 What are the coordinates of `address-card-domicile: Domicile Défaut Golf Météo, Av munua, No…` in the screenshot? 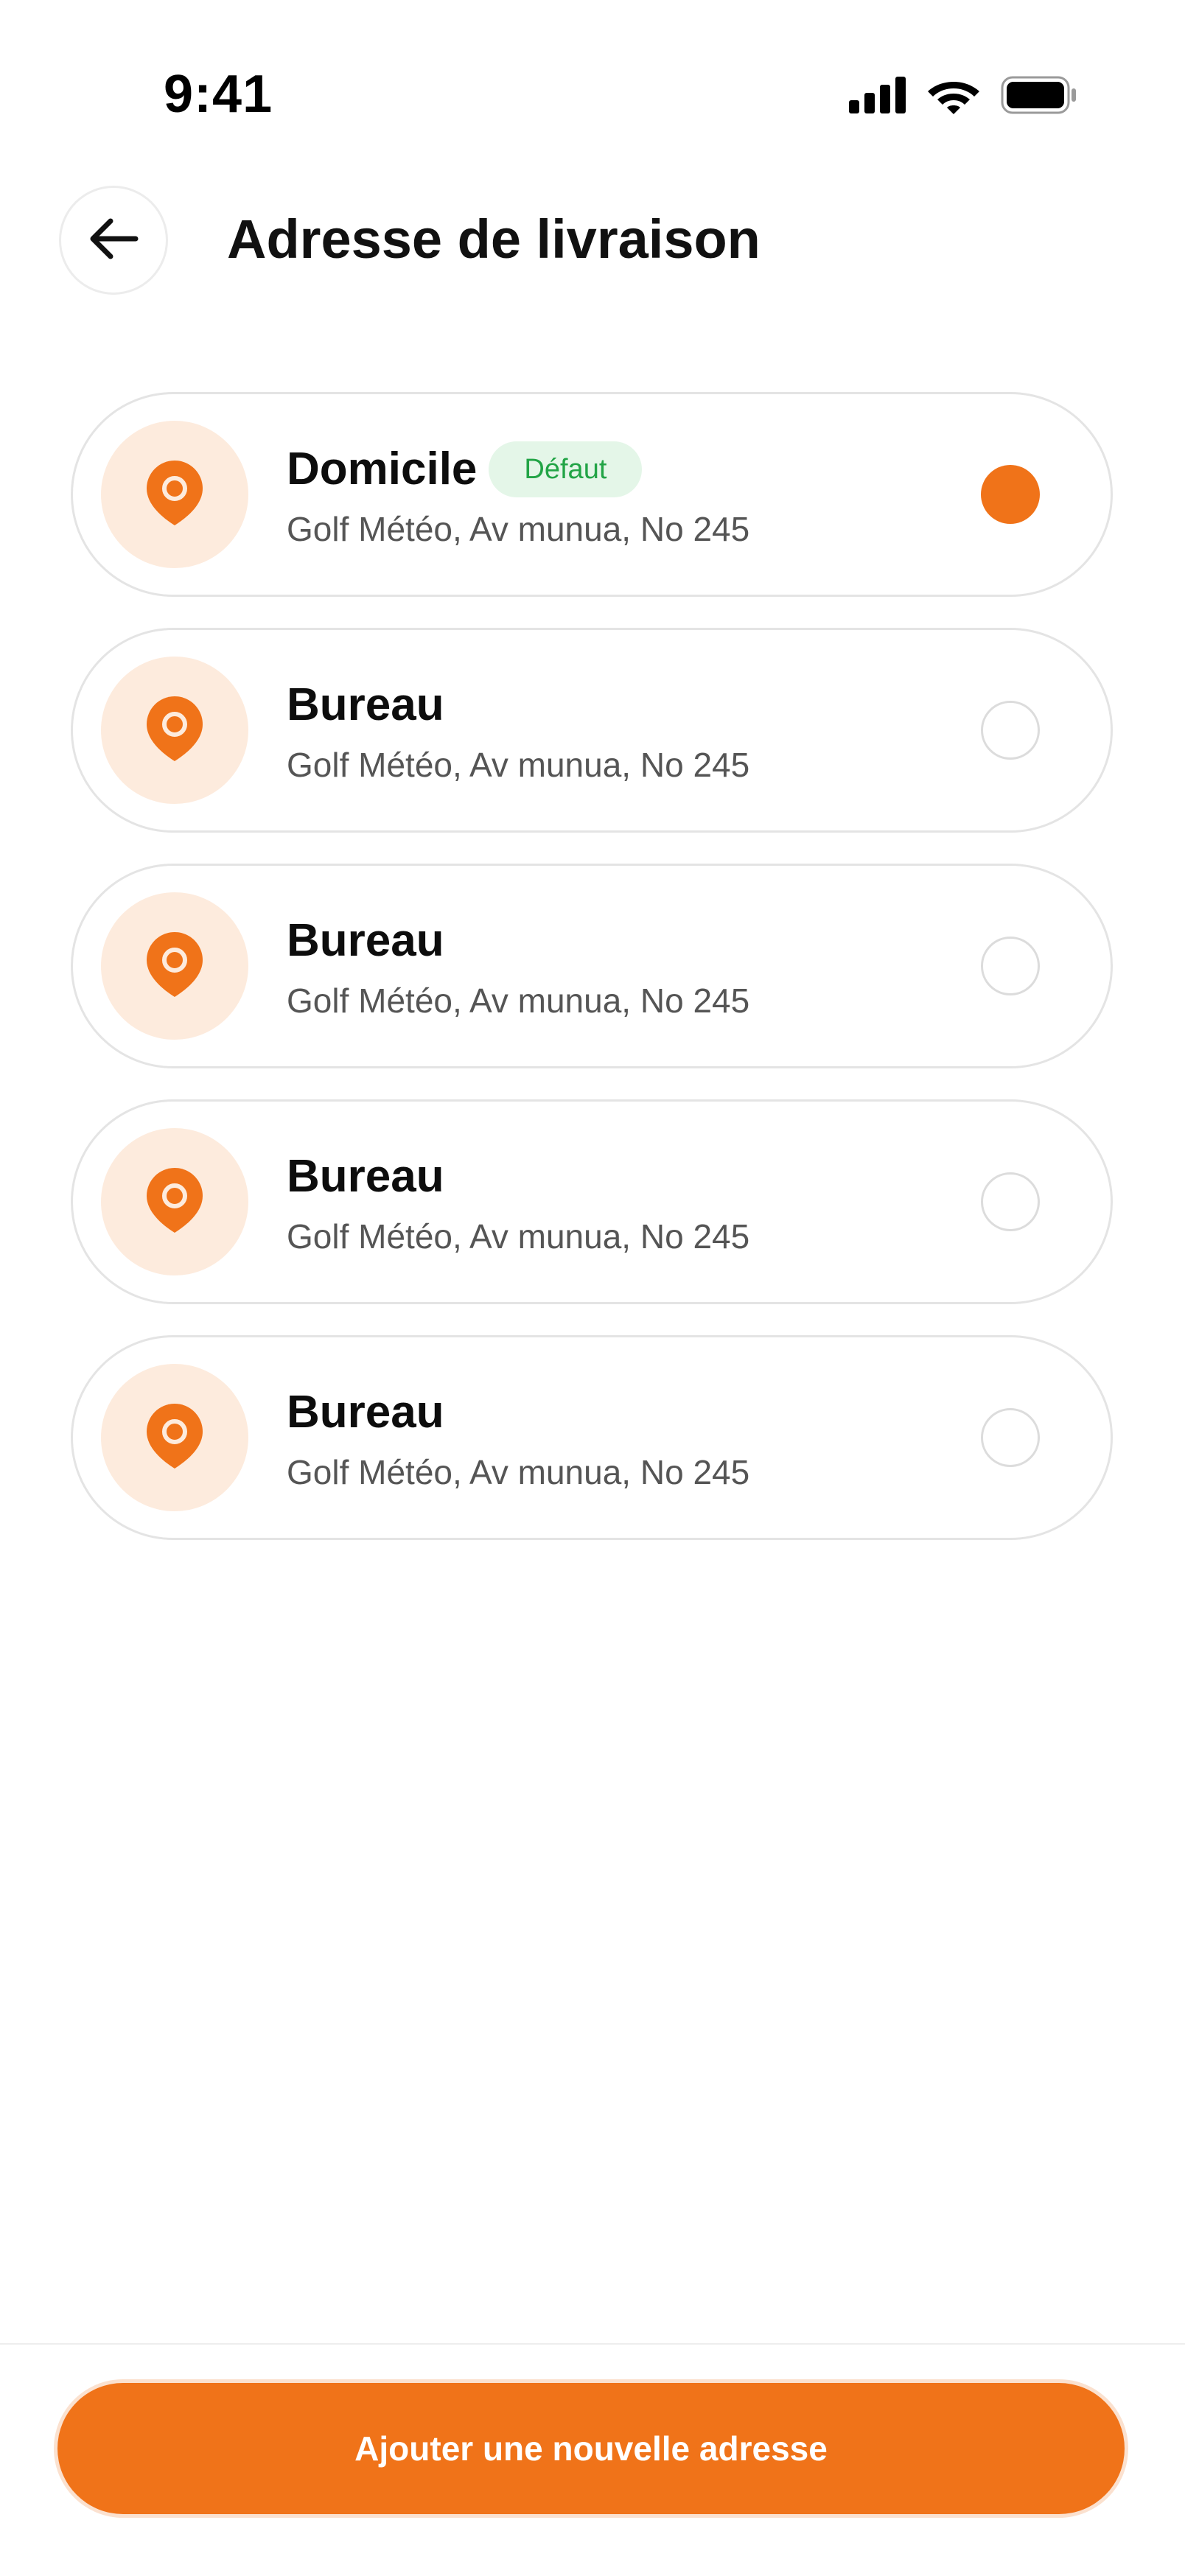 It's located at (592, 494).